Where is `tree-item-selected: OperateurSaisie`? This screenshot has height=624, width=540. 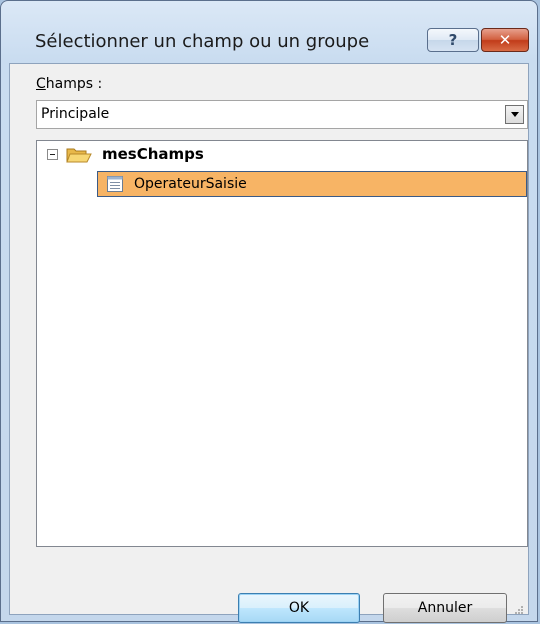
tree-item-selected: OperateurSaisie is located at coordinates (312, 184).